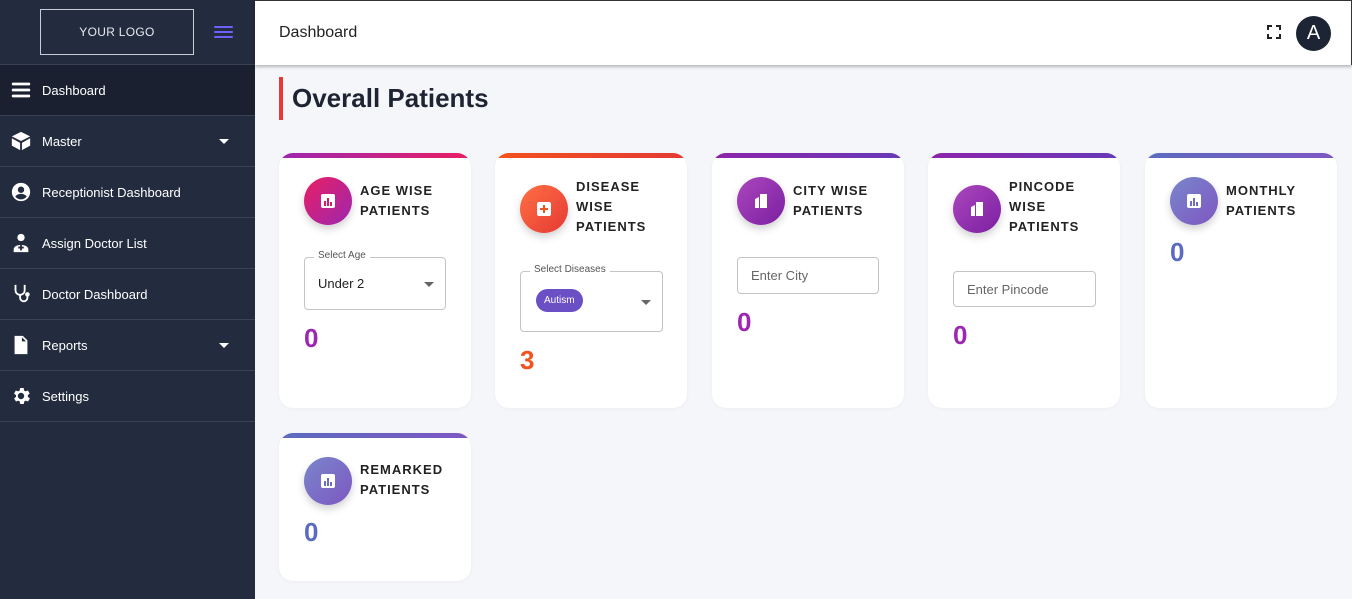 Image resolution: width=1352 pixels, height=599 pixels. I want to click on card-title: AGE WISE PATIENTS, so click(397, 200).